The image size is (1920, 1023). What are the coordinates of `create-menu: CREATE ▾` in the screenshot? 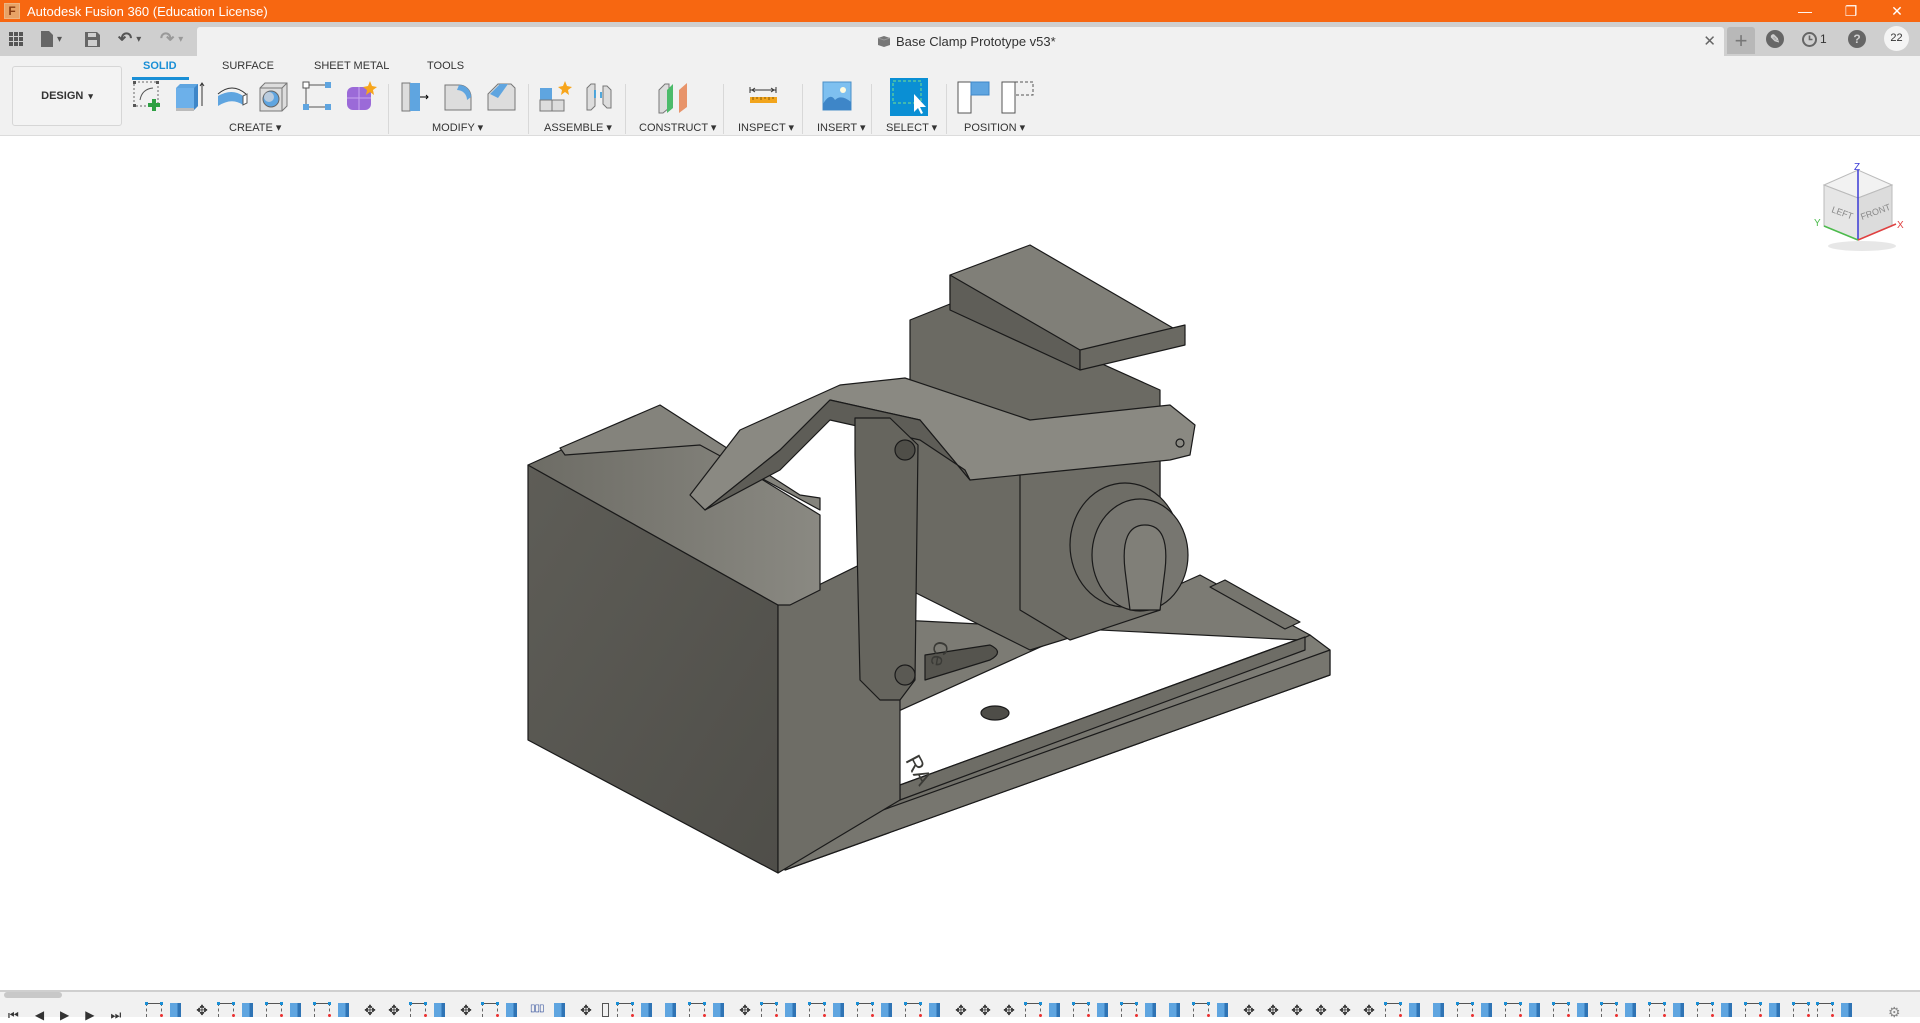 It's located at (255, 127).